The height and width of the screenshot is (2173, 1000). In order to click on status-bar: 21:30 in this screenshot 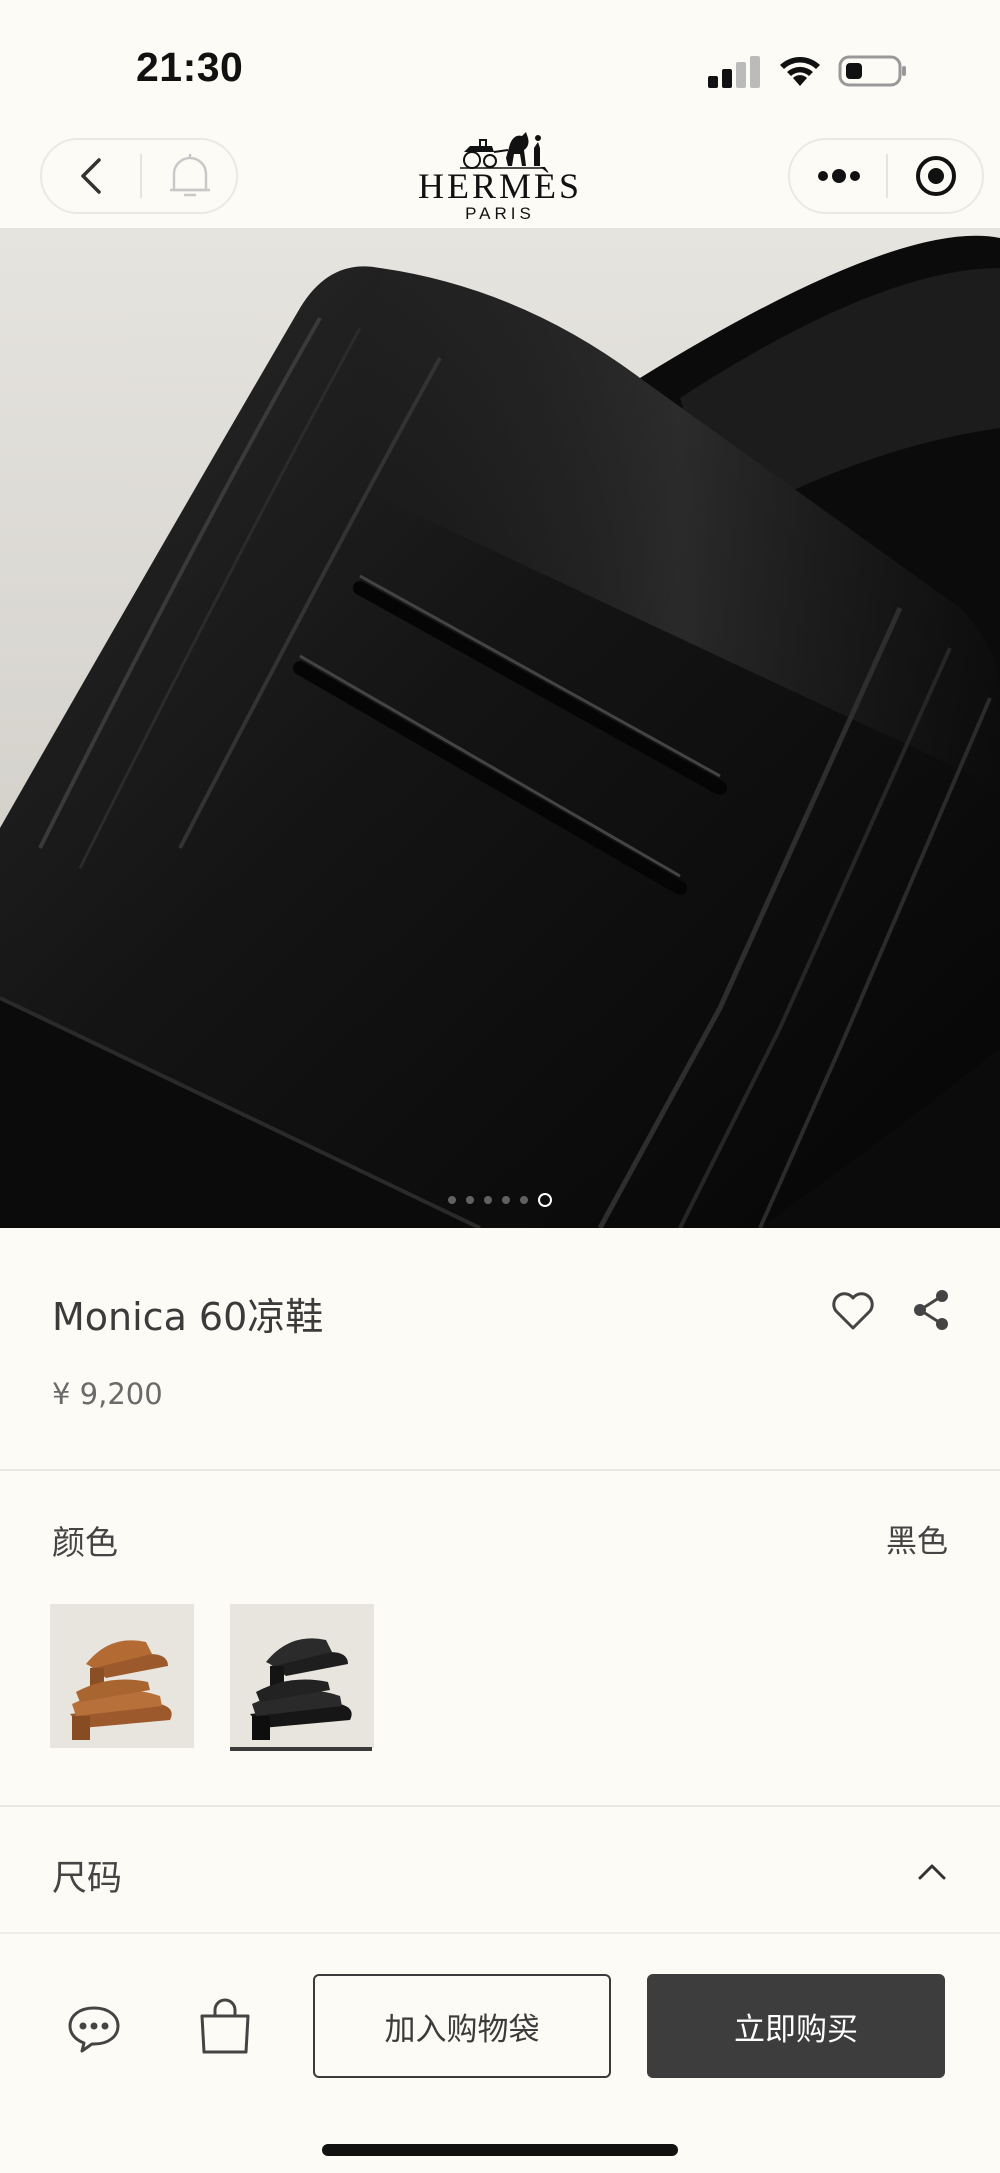, I will do `click(500, 60)`.